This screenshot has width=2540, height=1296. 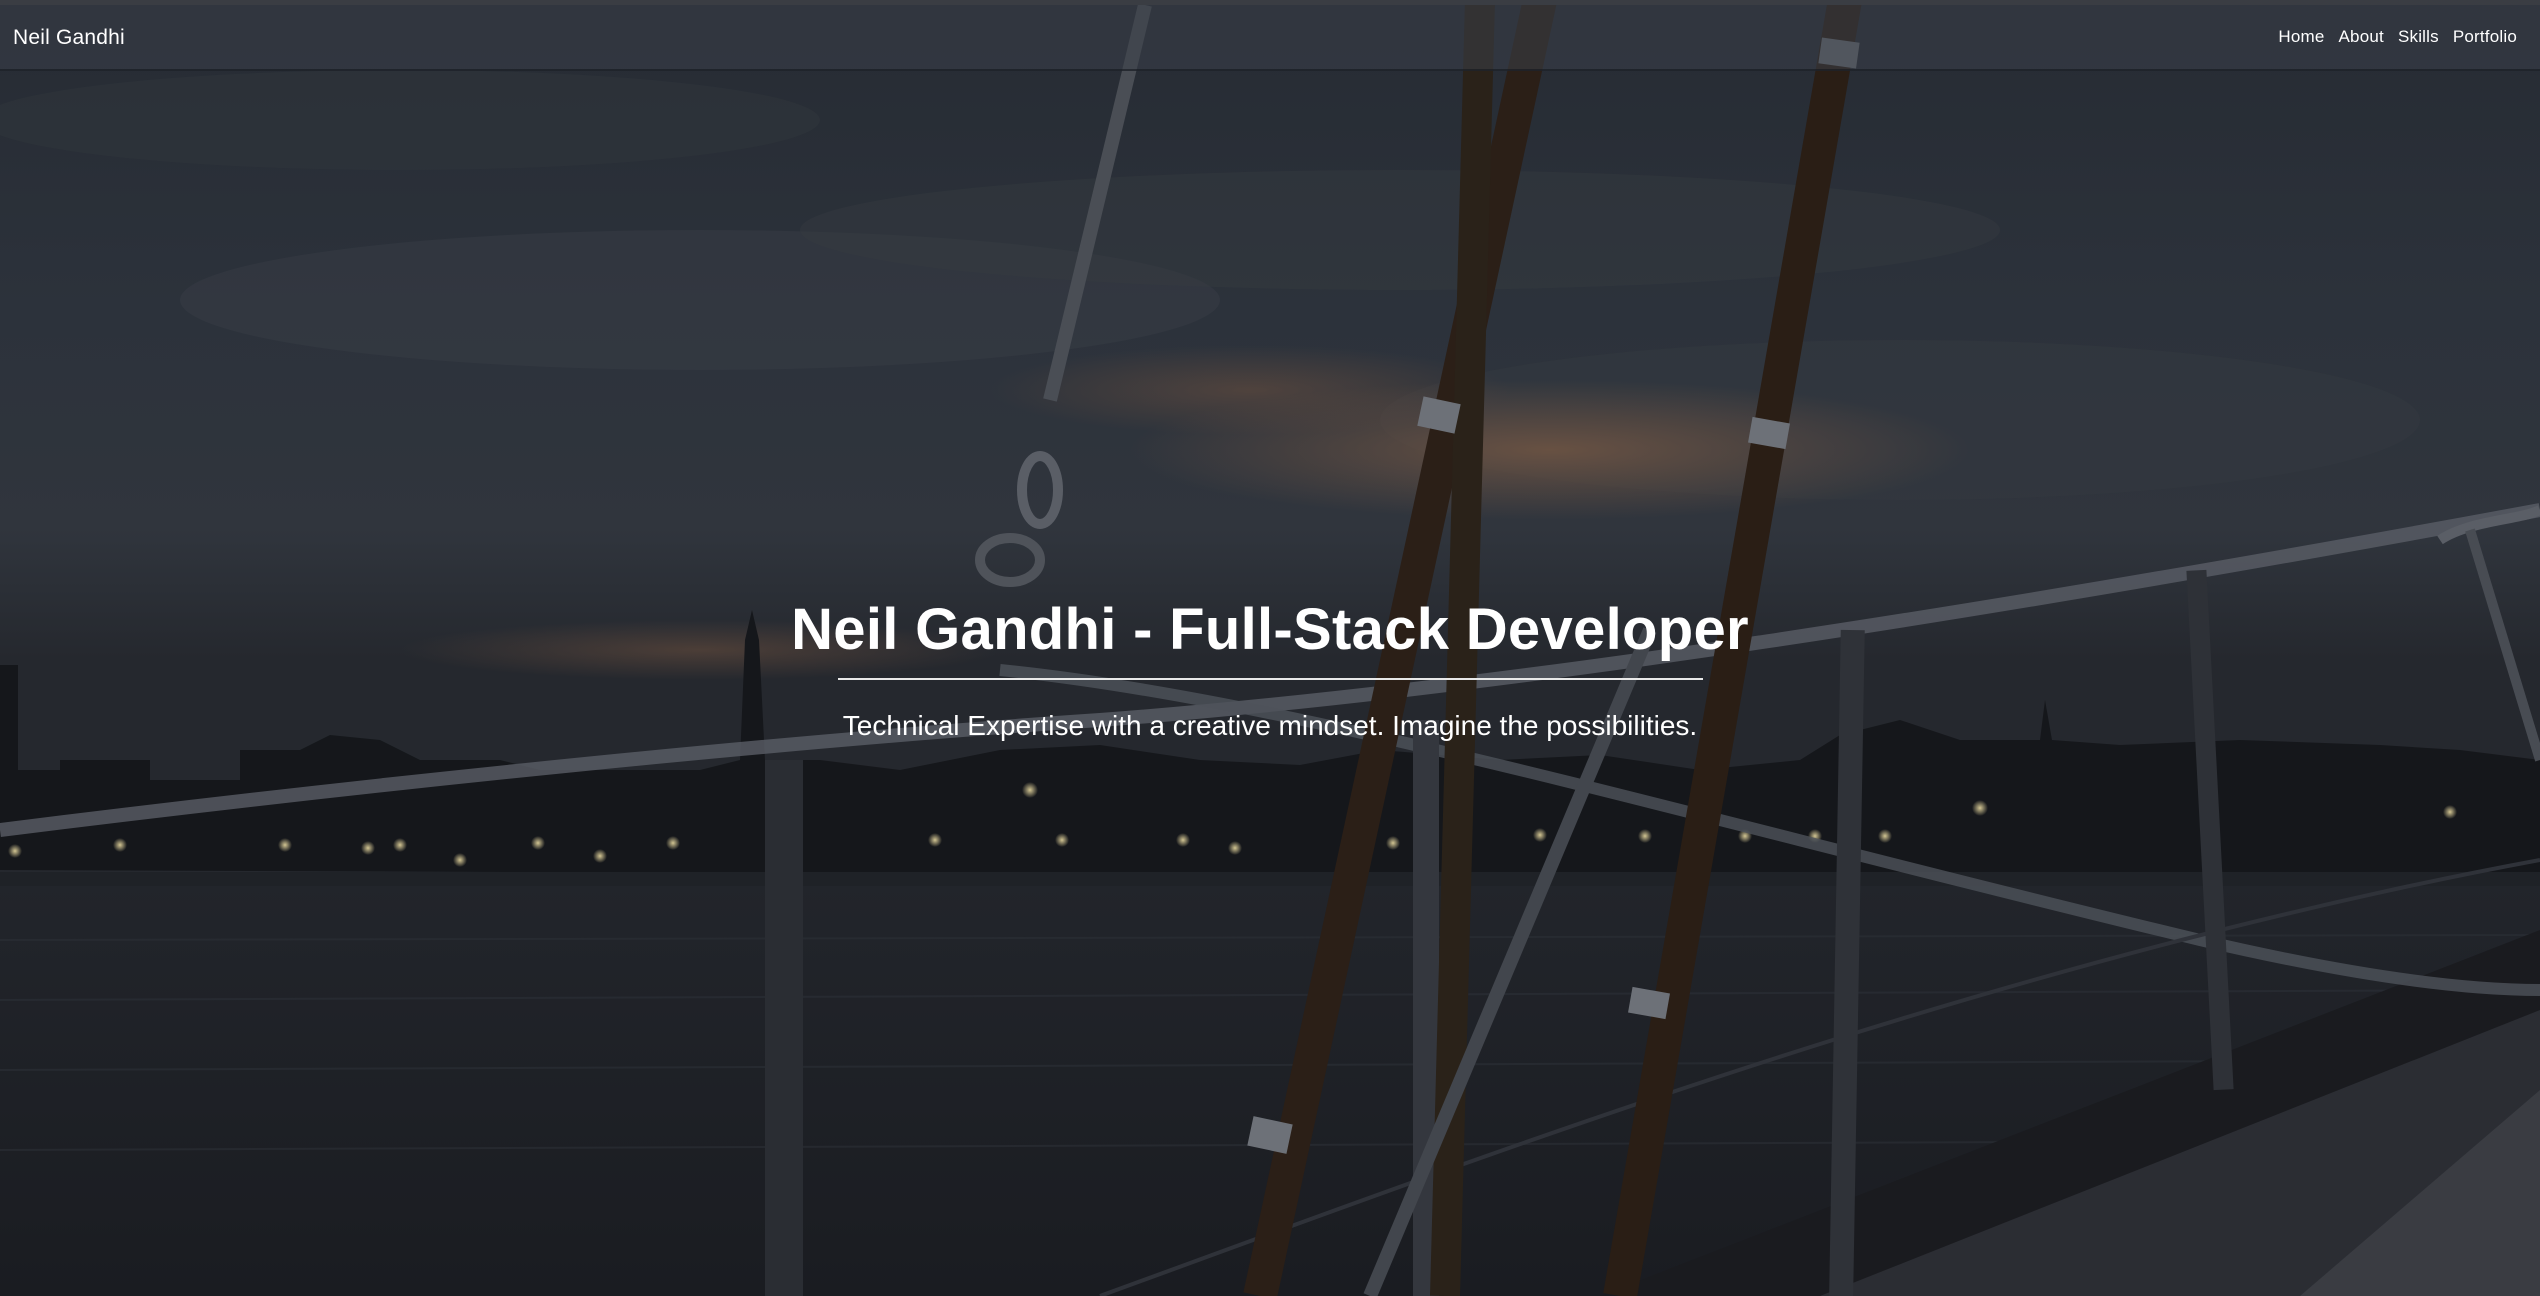 What do you see at coordinates (1270, 38) in the screenshot?
I see `navbar: Neil Gandhi Home About Skills Portfolio` at bounding box center [1270, 38].